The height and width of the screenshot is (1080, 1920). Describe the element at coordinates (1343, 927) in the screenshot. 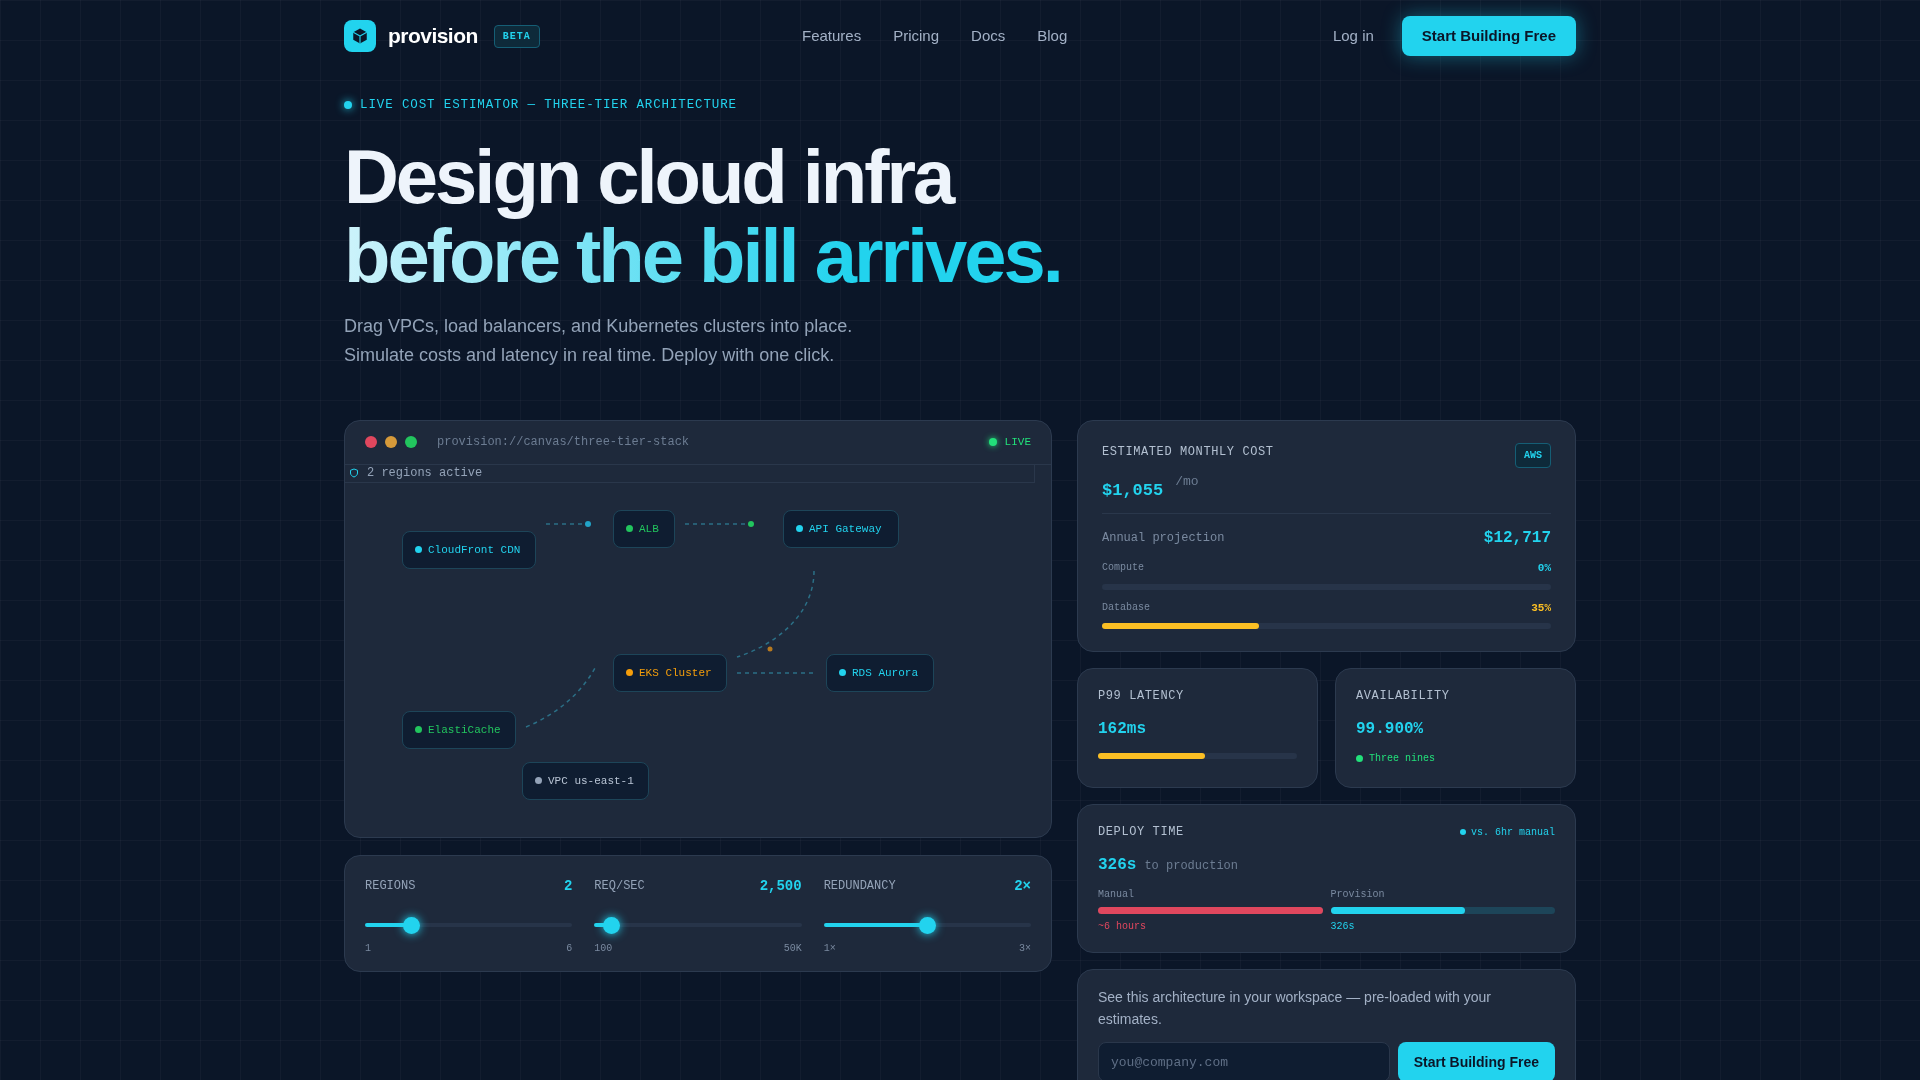

I see `bar-reading: 326s` at that location.